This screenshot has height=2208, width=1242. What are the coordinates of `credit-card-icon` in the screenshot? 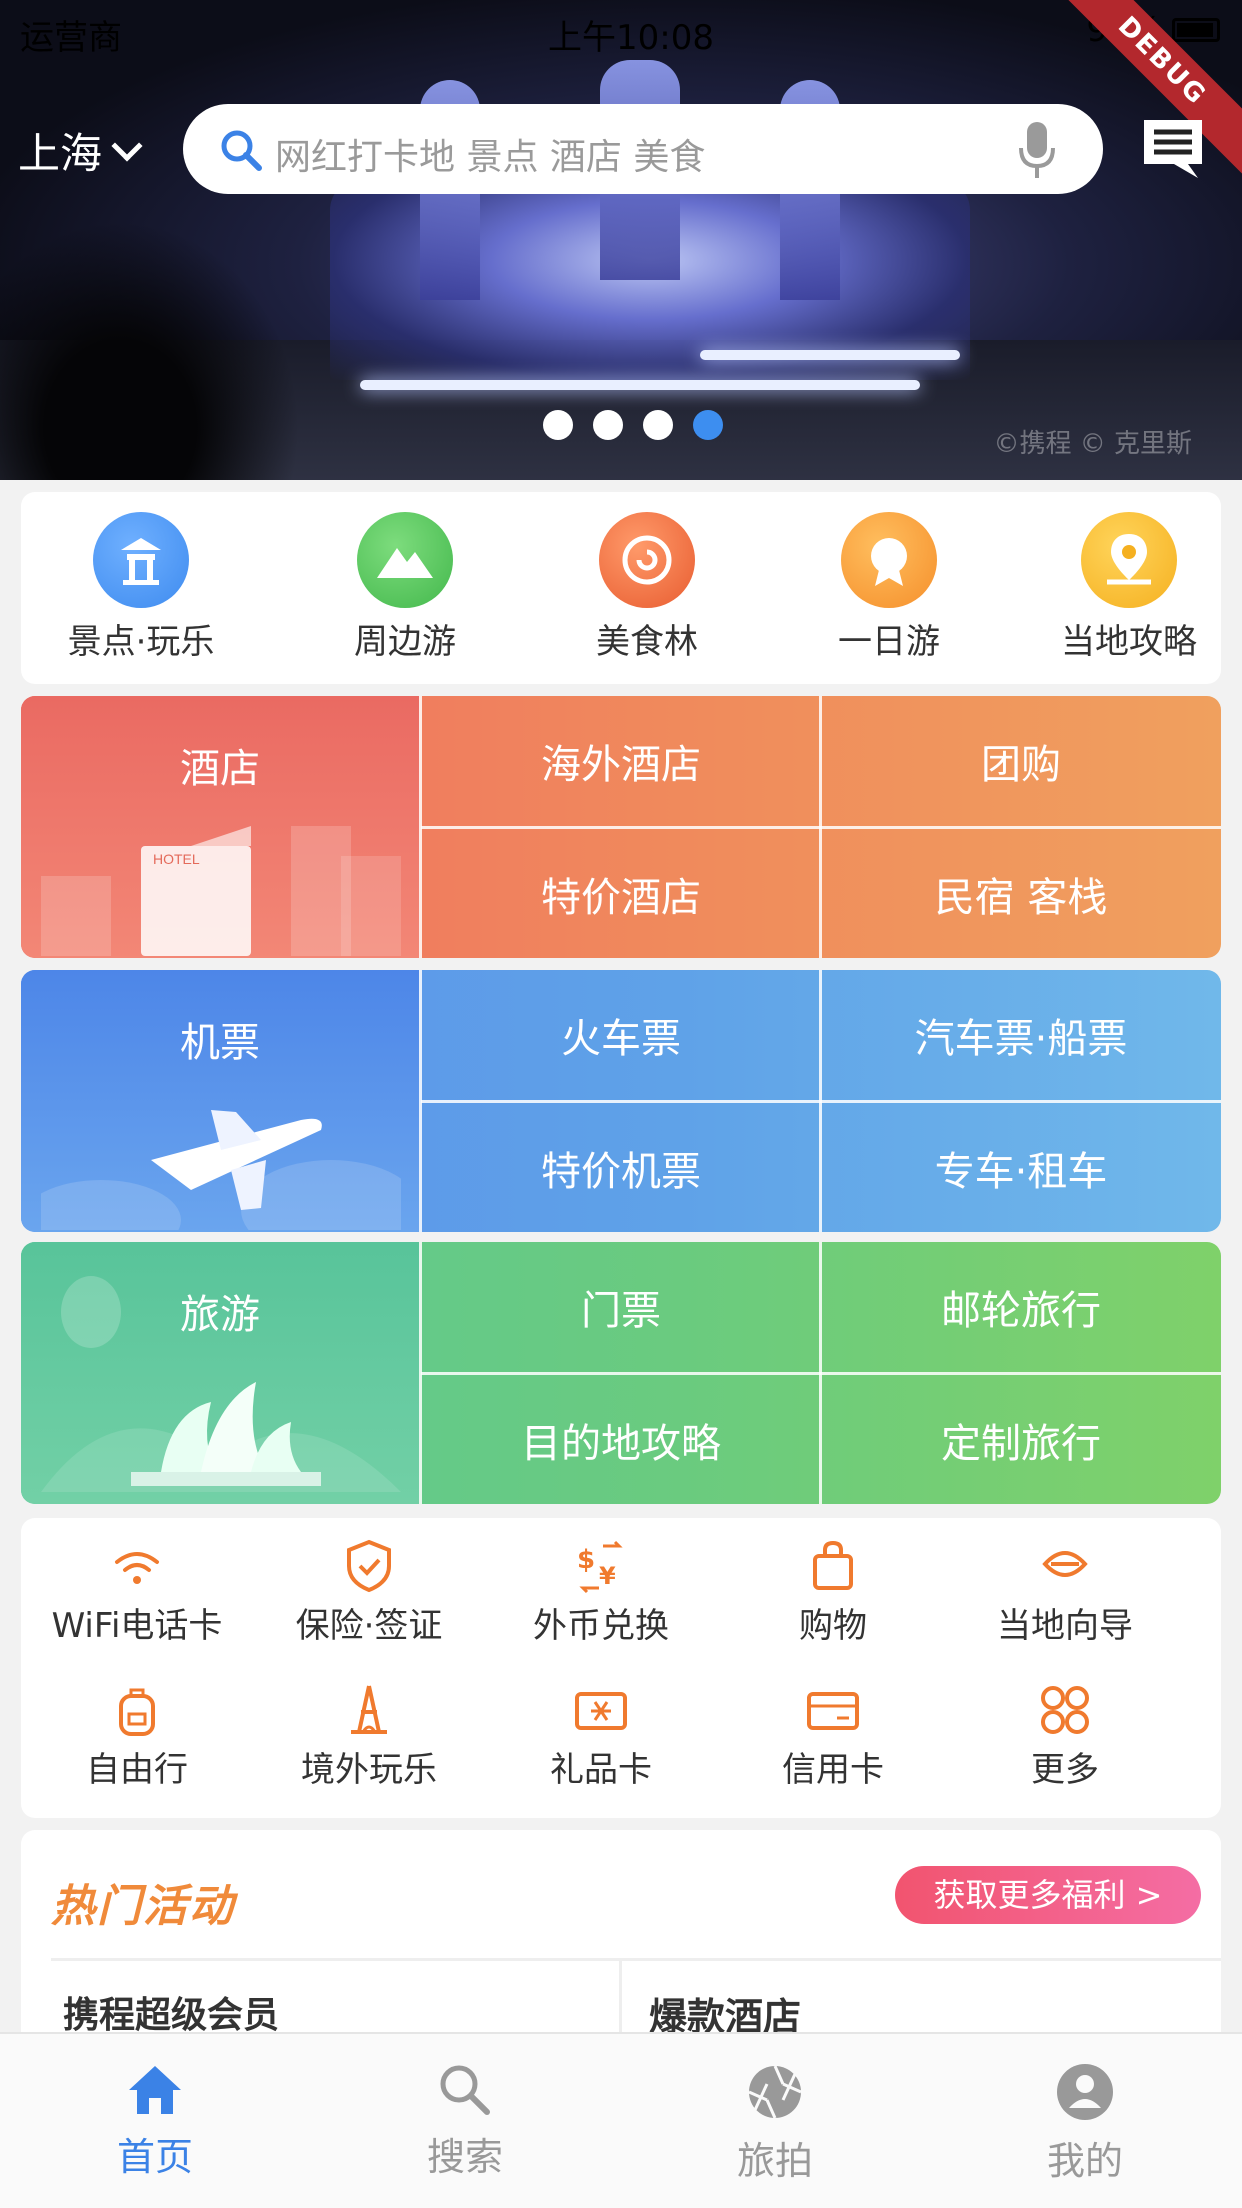 It's located at (833, 1711).